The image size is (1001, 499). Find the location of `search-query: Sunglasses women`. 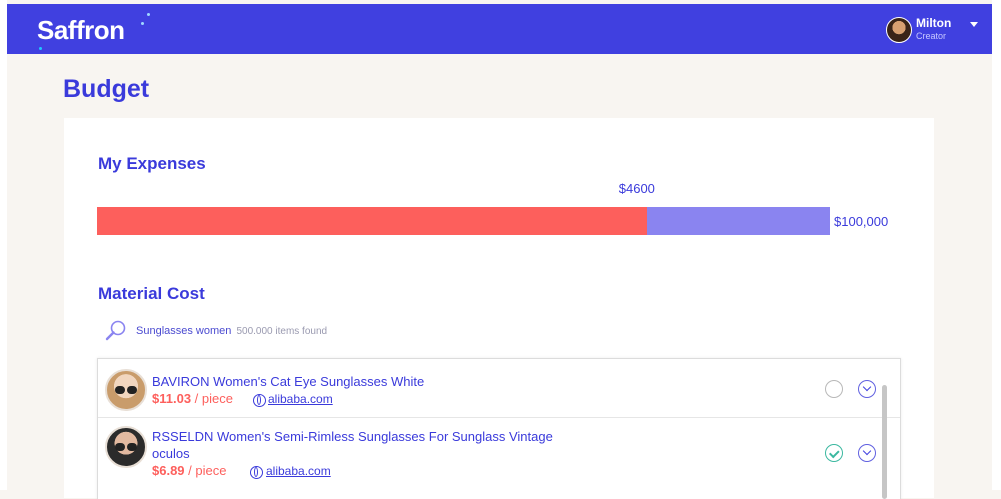

search-query: Sunglasses women is located at coordinates (184, 331).